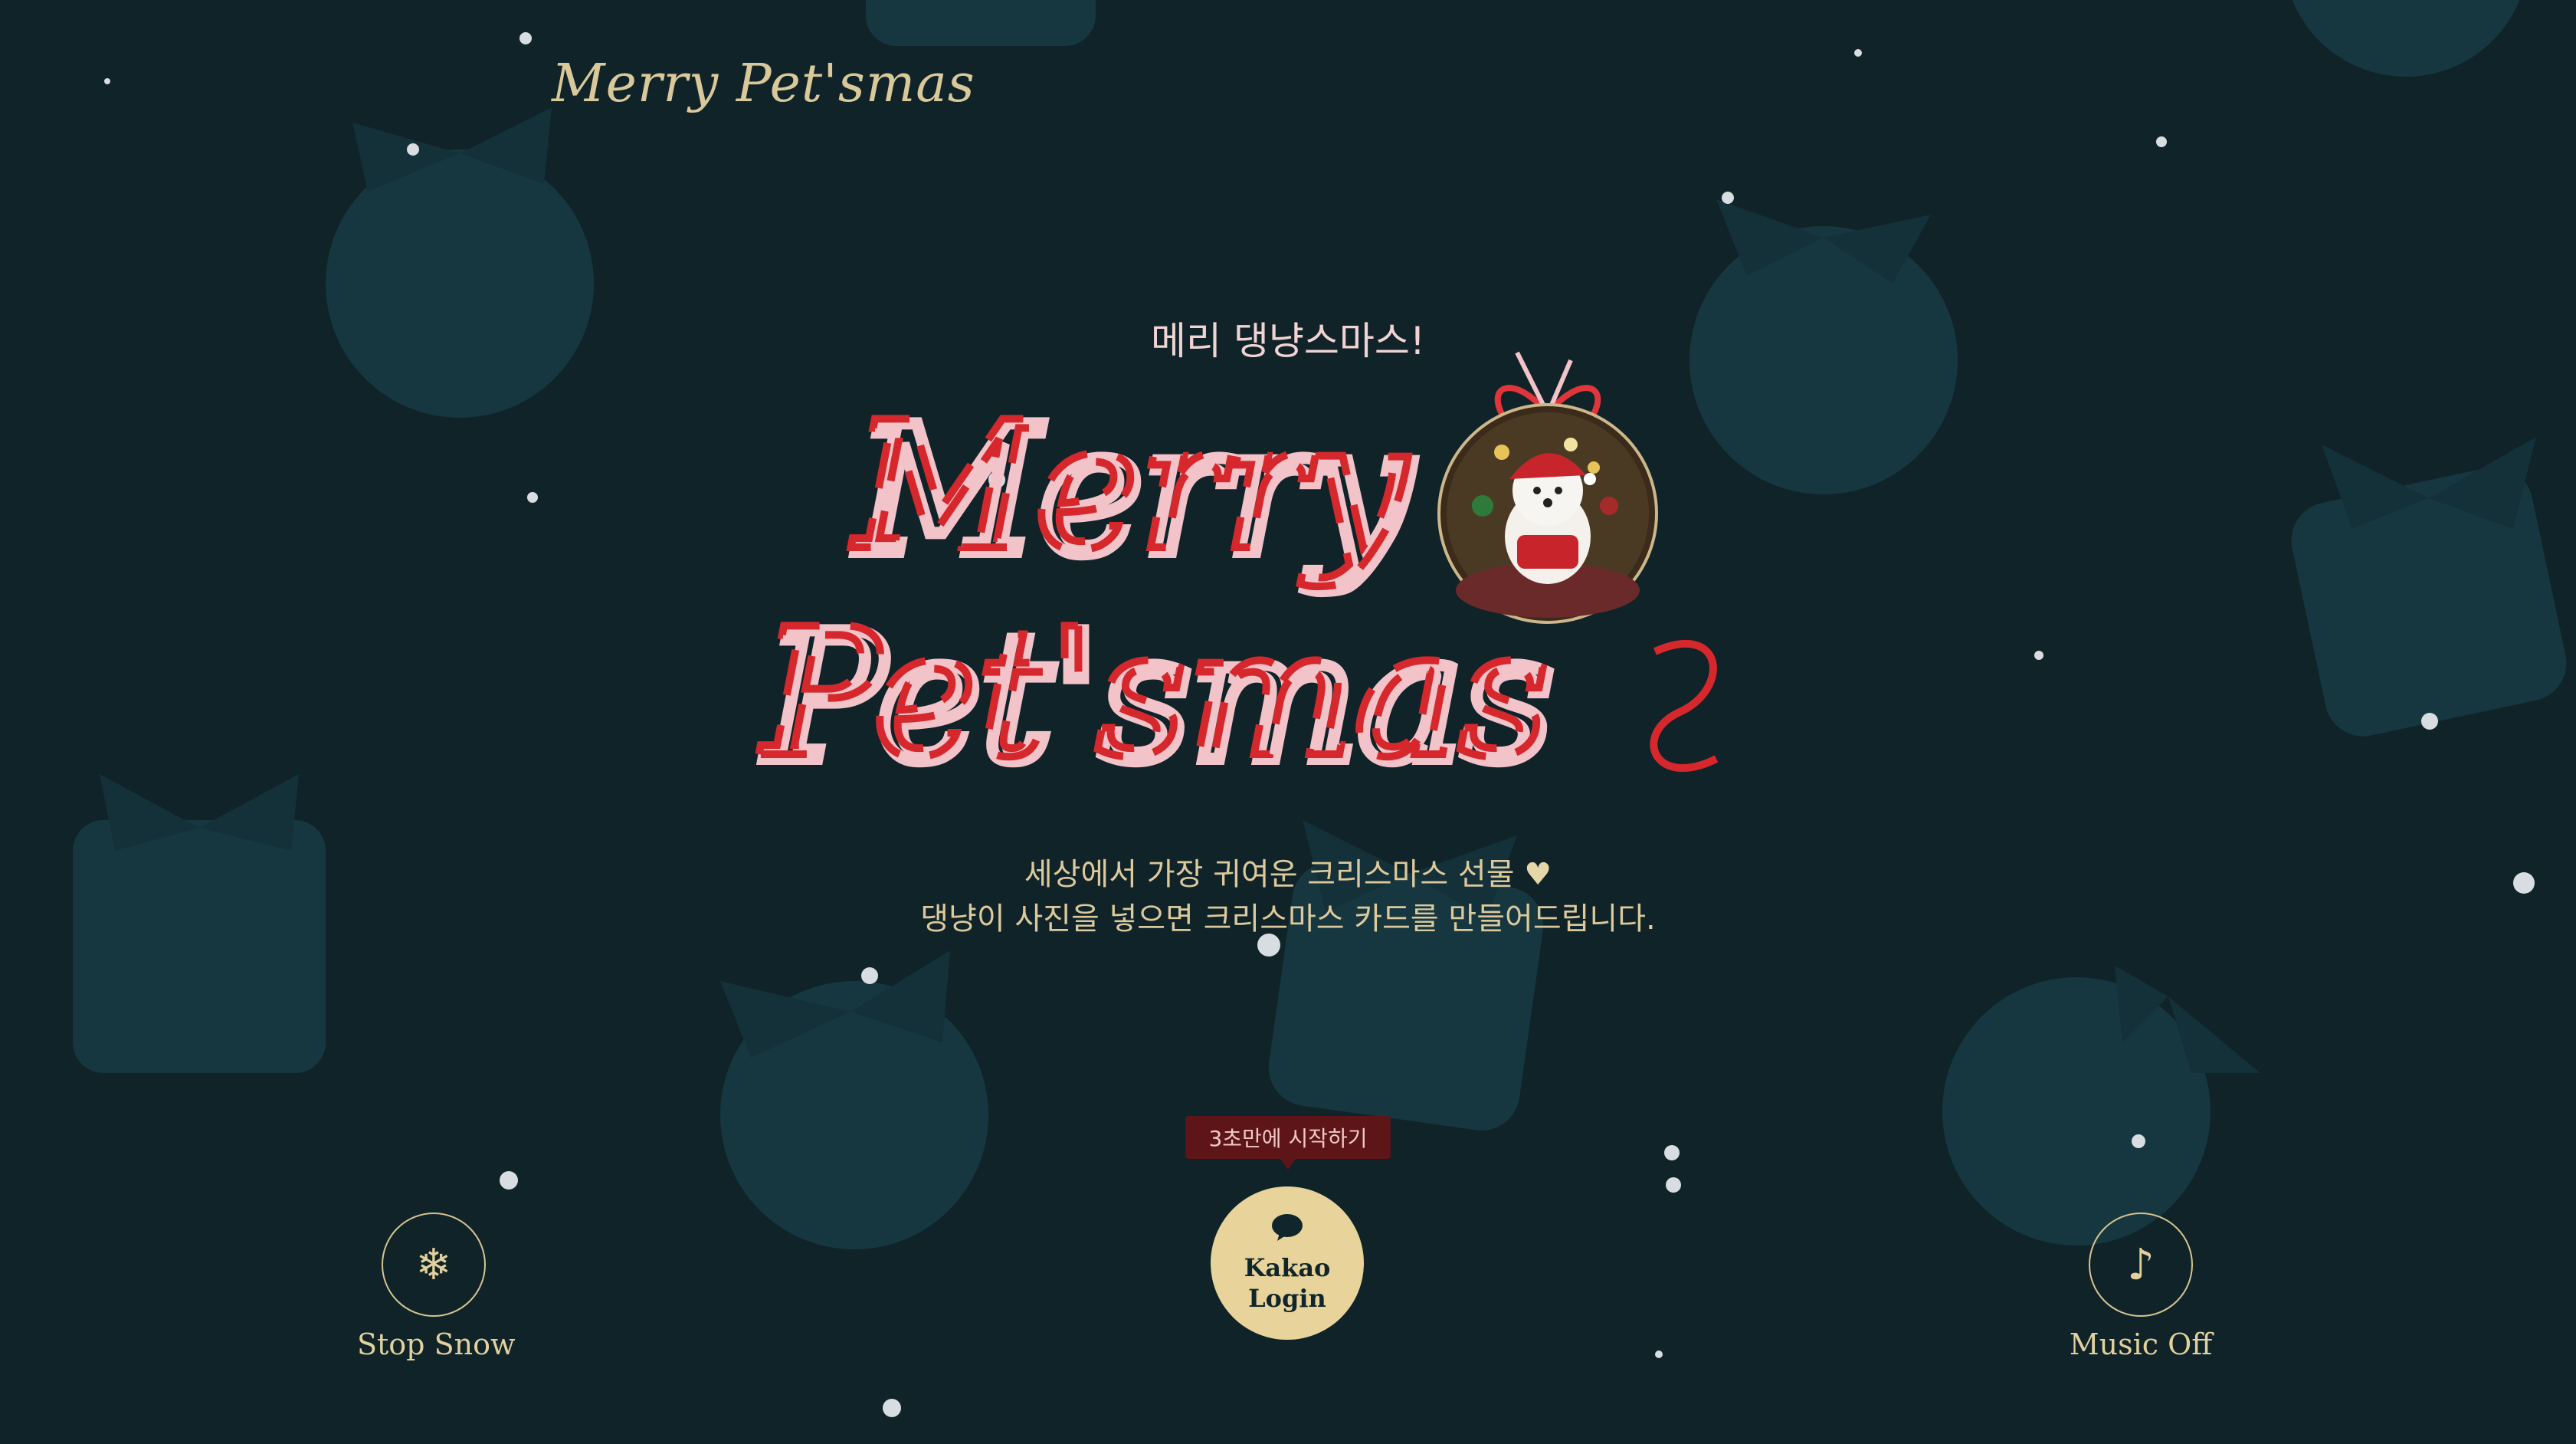 This screenshot has width=2576, height=1444. I want to click on stop-snow-button: ❄ Stop Snow, so click(436, 1287).